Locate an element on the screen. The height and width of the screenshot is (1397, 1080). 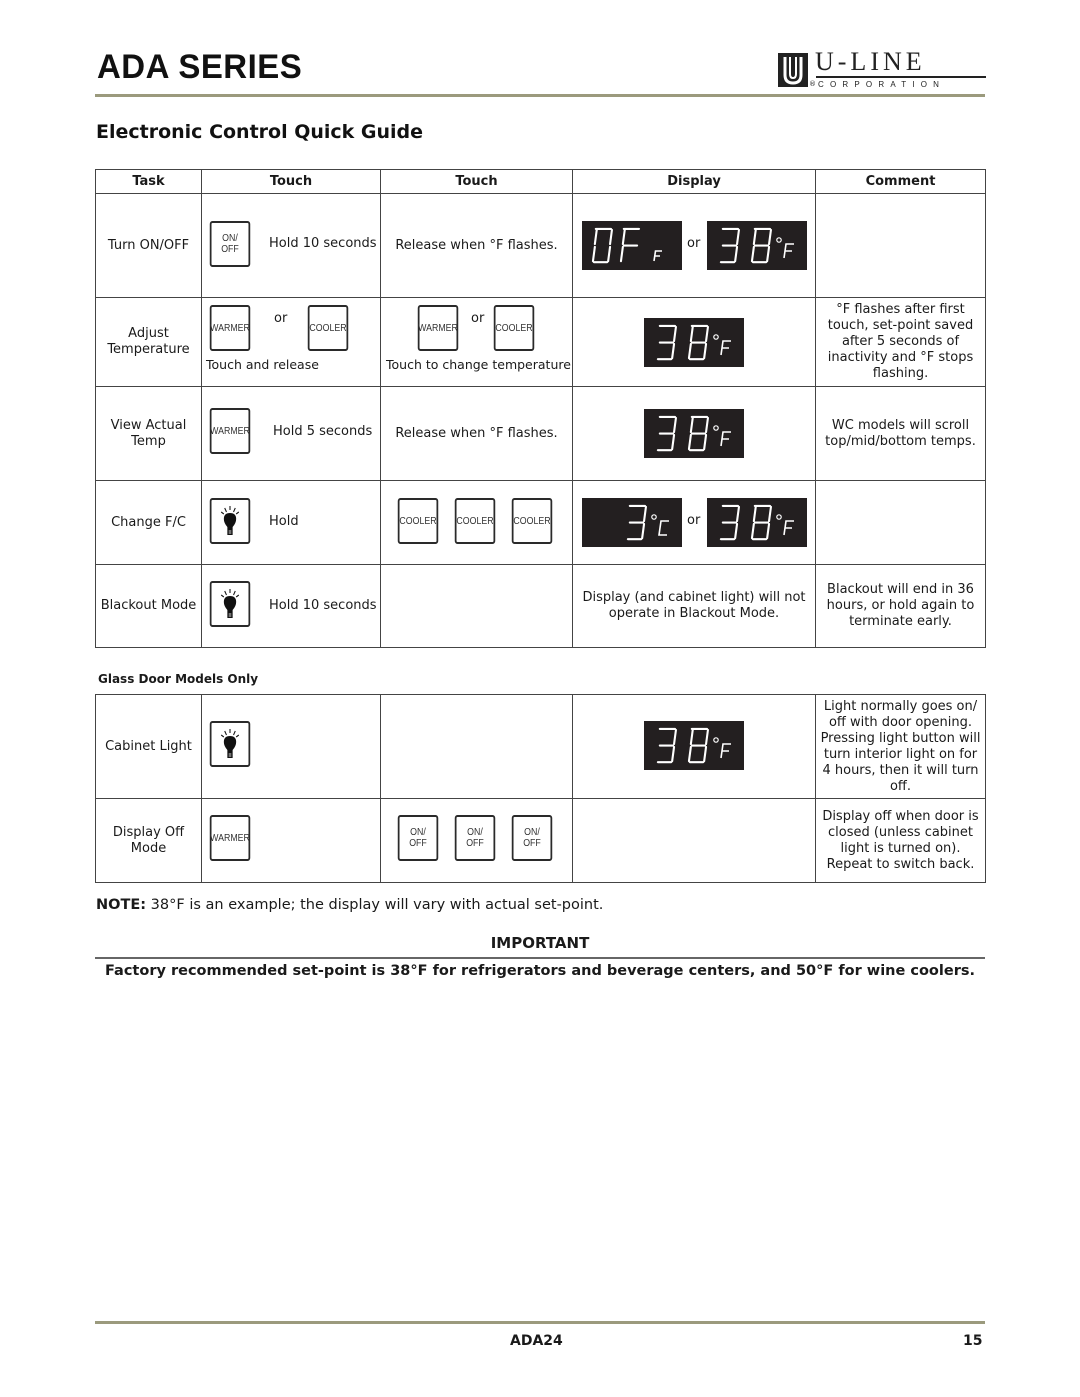
table-row: Change F/C Hold COOLER COOLER COOLER or is located at coordinates (540, 522).